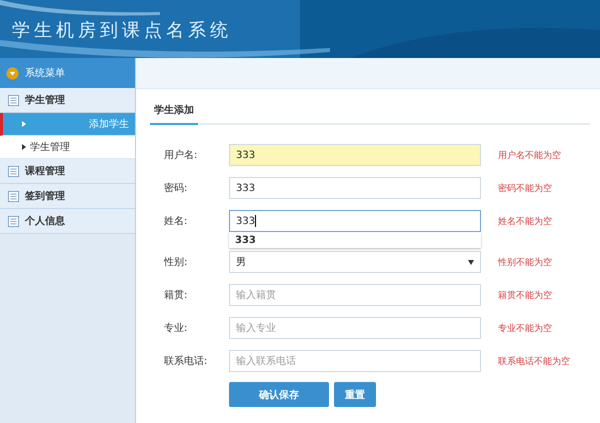 This screenshot has width=600, height=423. I want to click on menu-group: 签到管理, so click(67, 196).